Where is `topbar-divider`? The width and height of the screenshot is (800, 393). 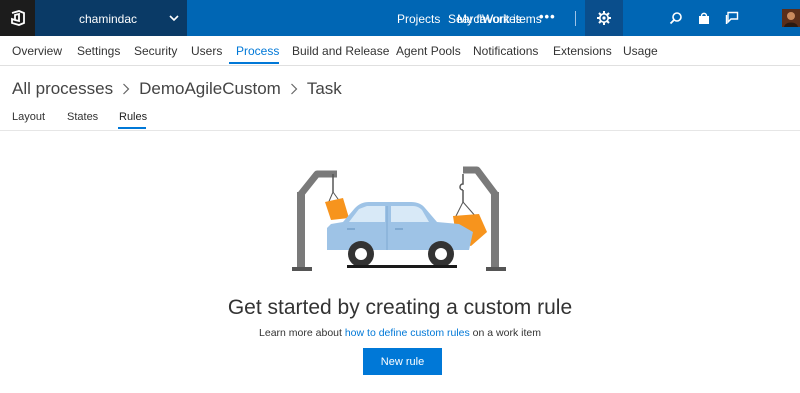 topbar-divider is located at coordinates (575, 18).